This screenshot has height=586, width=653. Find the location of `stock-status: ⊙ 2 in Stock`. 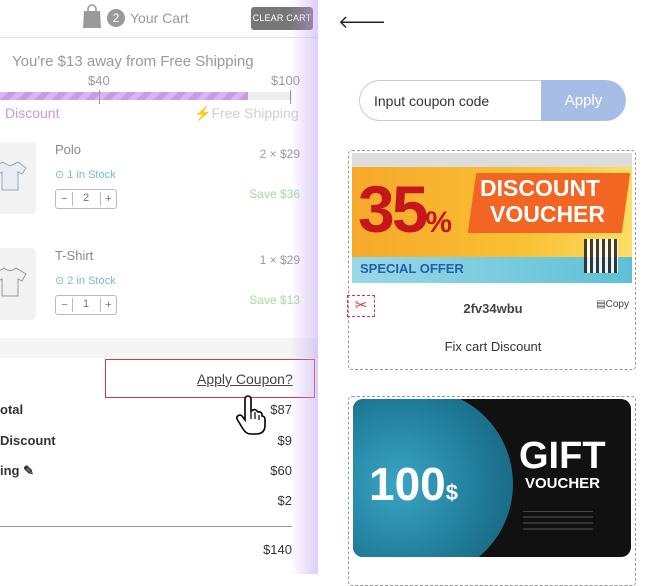

stock-status: ⊙ 2 in Stock is located at coordinates (85, 281).